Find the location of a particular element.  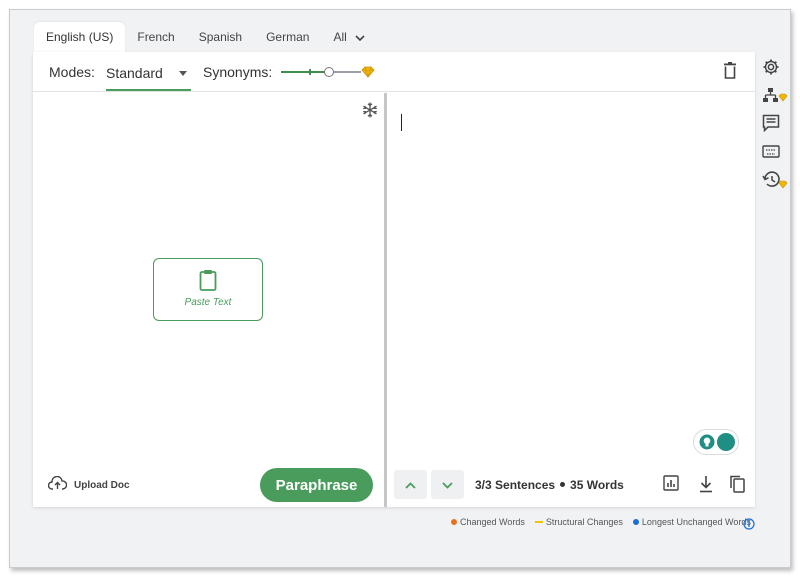

synonyms-label: Synonyms: is located at coordinates (238, 72).